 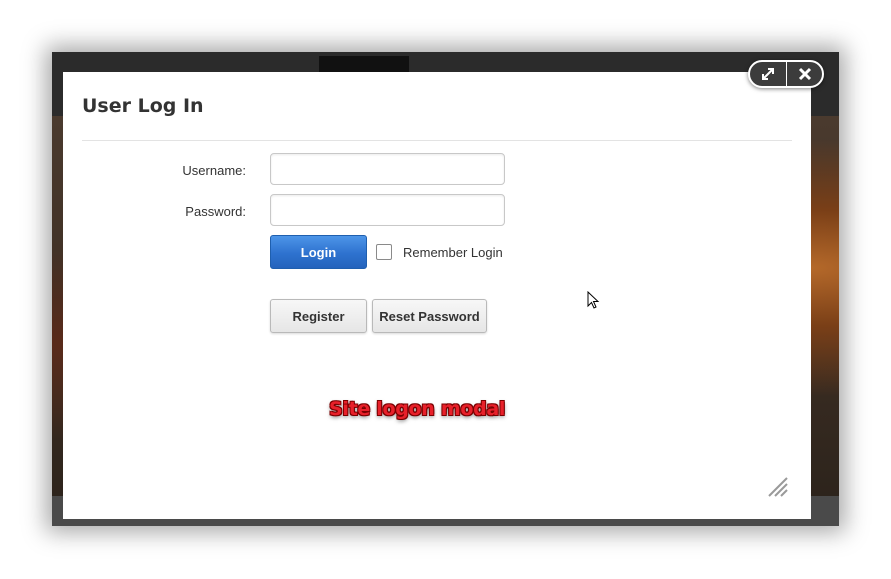 What do you see at coordinates (318, 316) in the screenshot?
I see `register-button: Register` at bounding box center [318, 316].